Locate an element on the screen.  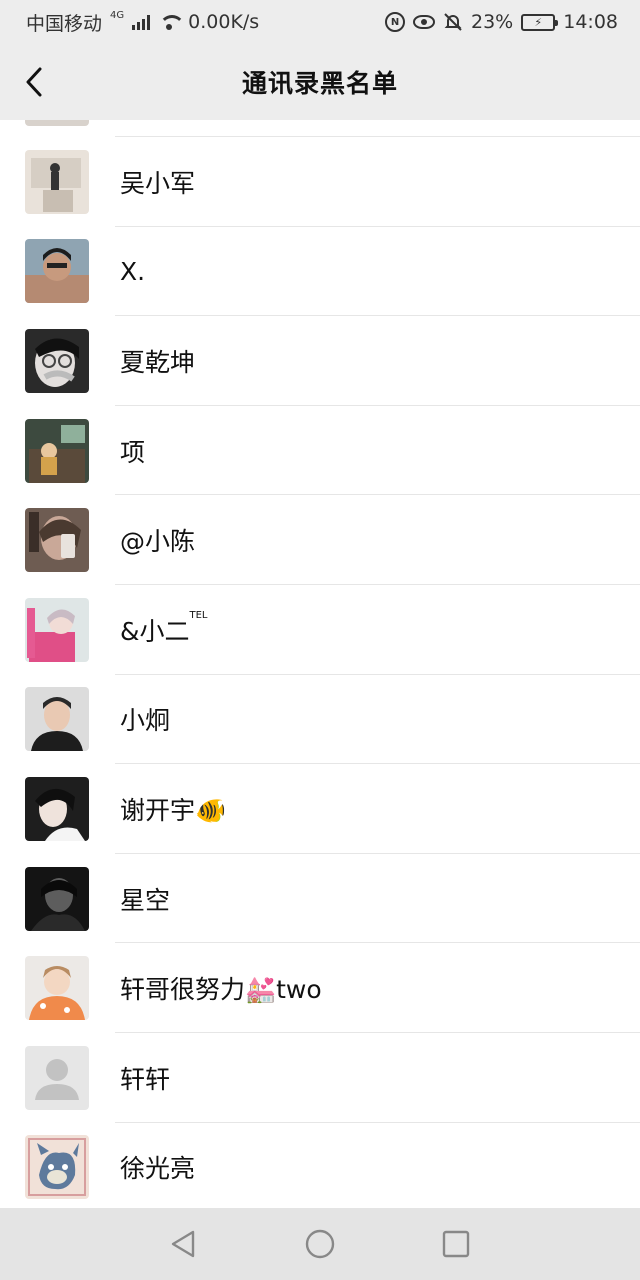
contact-name: X. is located at coordinates (133, 271).